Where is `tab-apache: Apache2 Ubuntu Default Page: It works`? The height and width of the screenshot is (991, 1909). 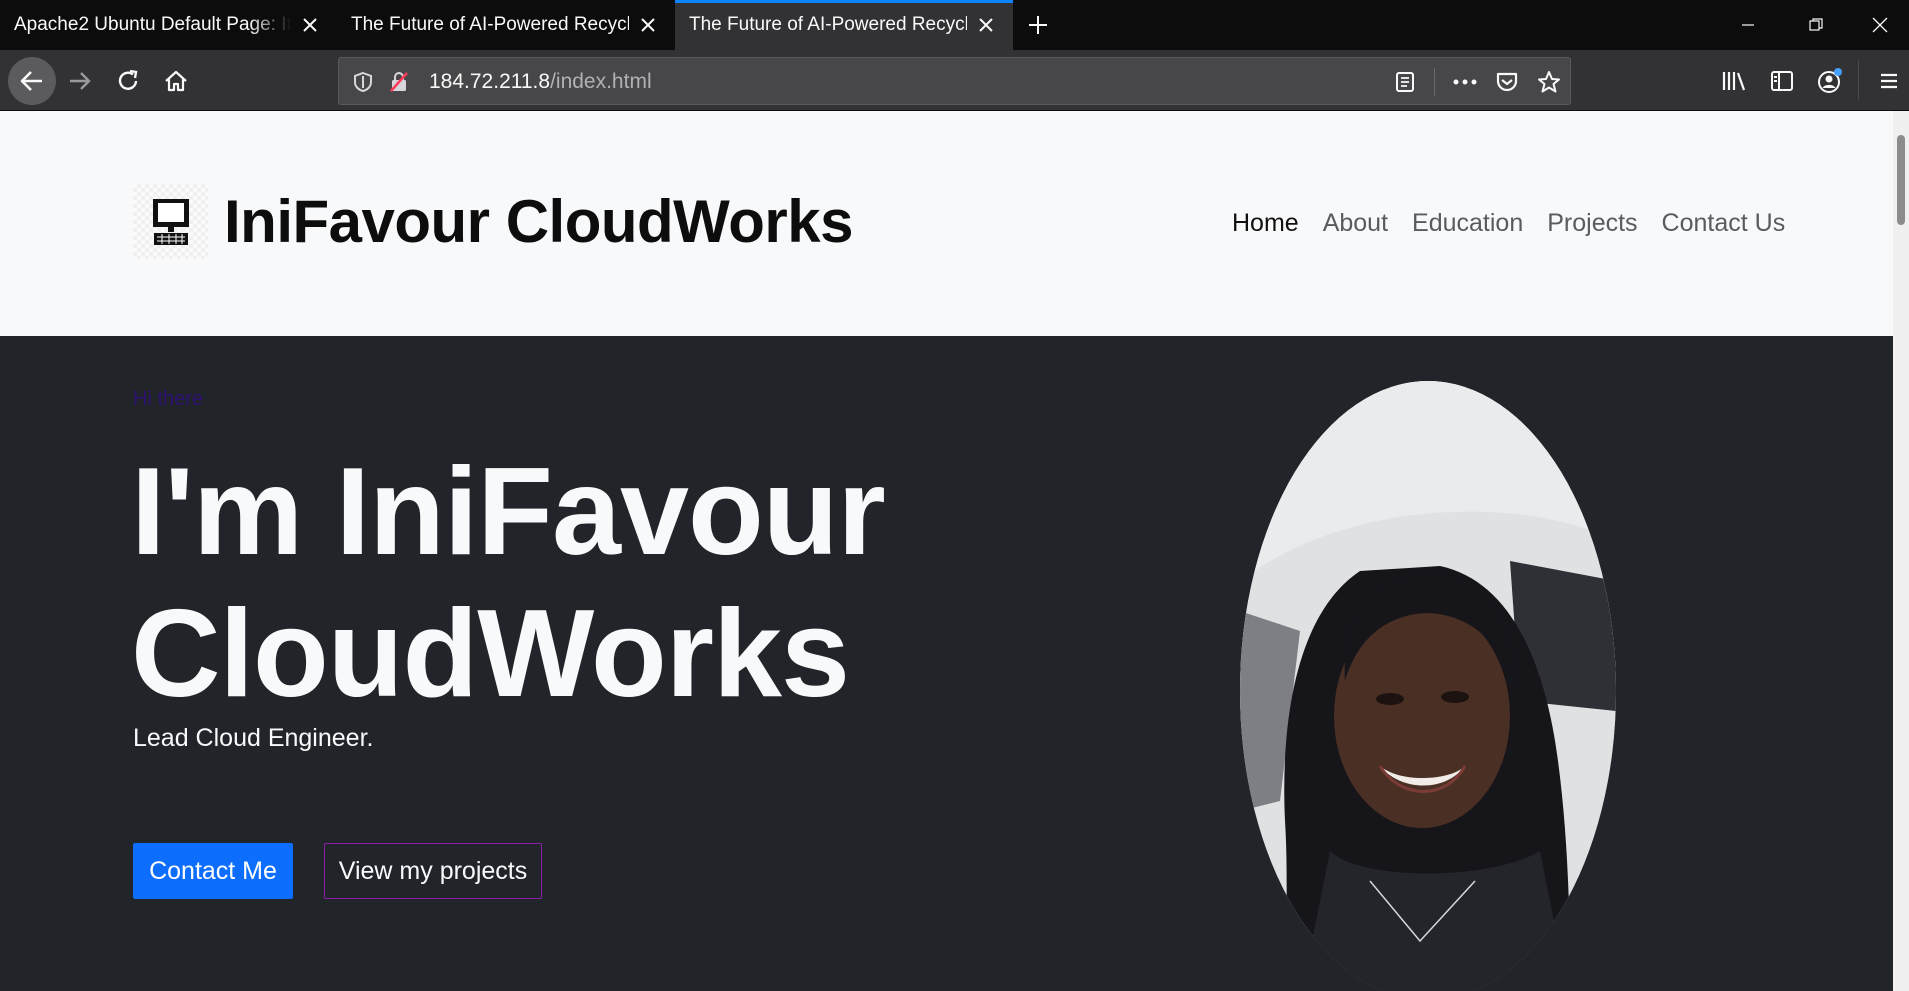
tab-apache: Apache2 Ubuntu Default Page: It works is located at coordinates (168, 25).